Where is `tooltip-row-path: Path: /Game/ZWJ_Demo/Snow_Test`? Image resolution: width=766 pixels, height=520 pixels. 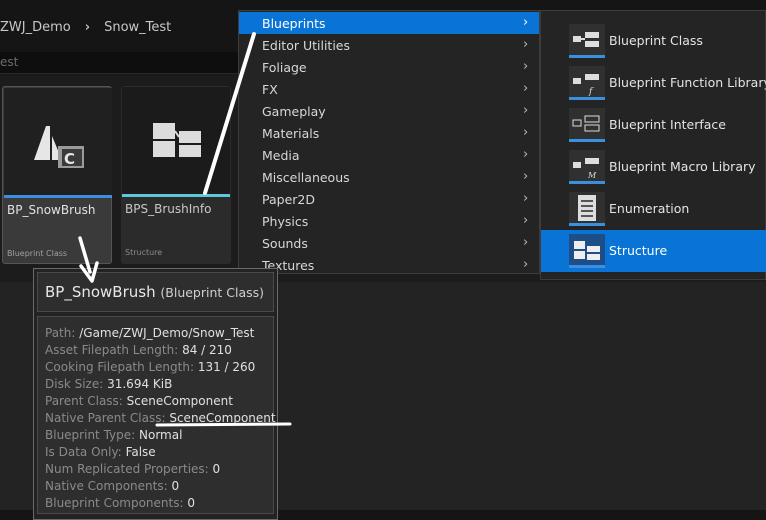
tooltip-row-path: Path: /Game/ZWJ_Demo/Snow_Test is located at coordinates (149, 333).